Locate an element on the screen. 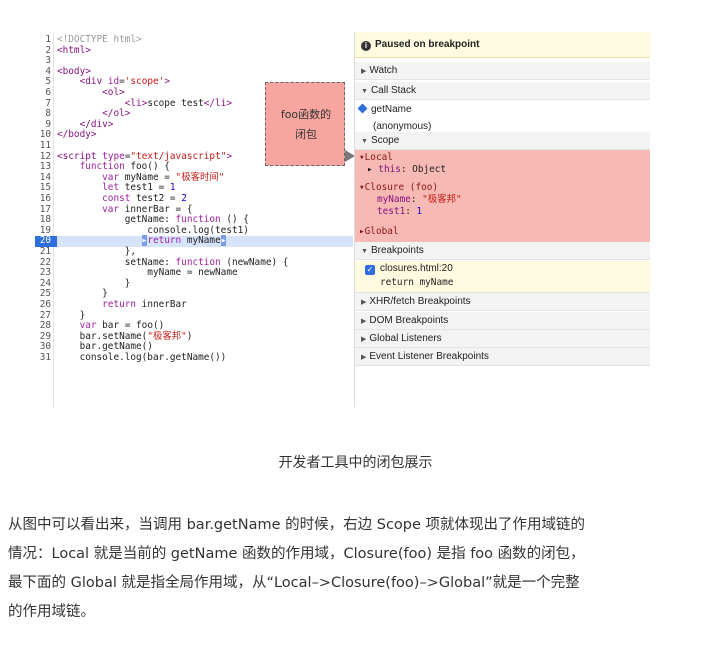 The width and height of the screenshot is (711, 653). scope-closure-label: Closure (foo) is located at coordinates (401, 187).